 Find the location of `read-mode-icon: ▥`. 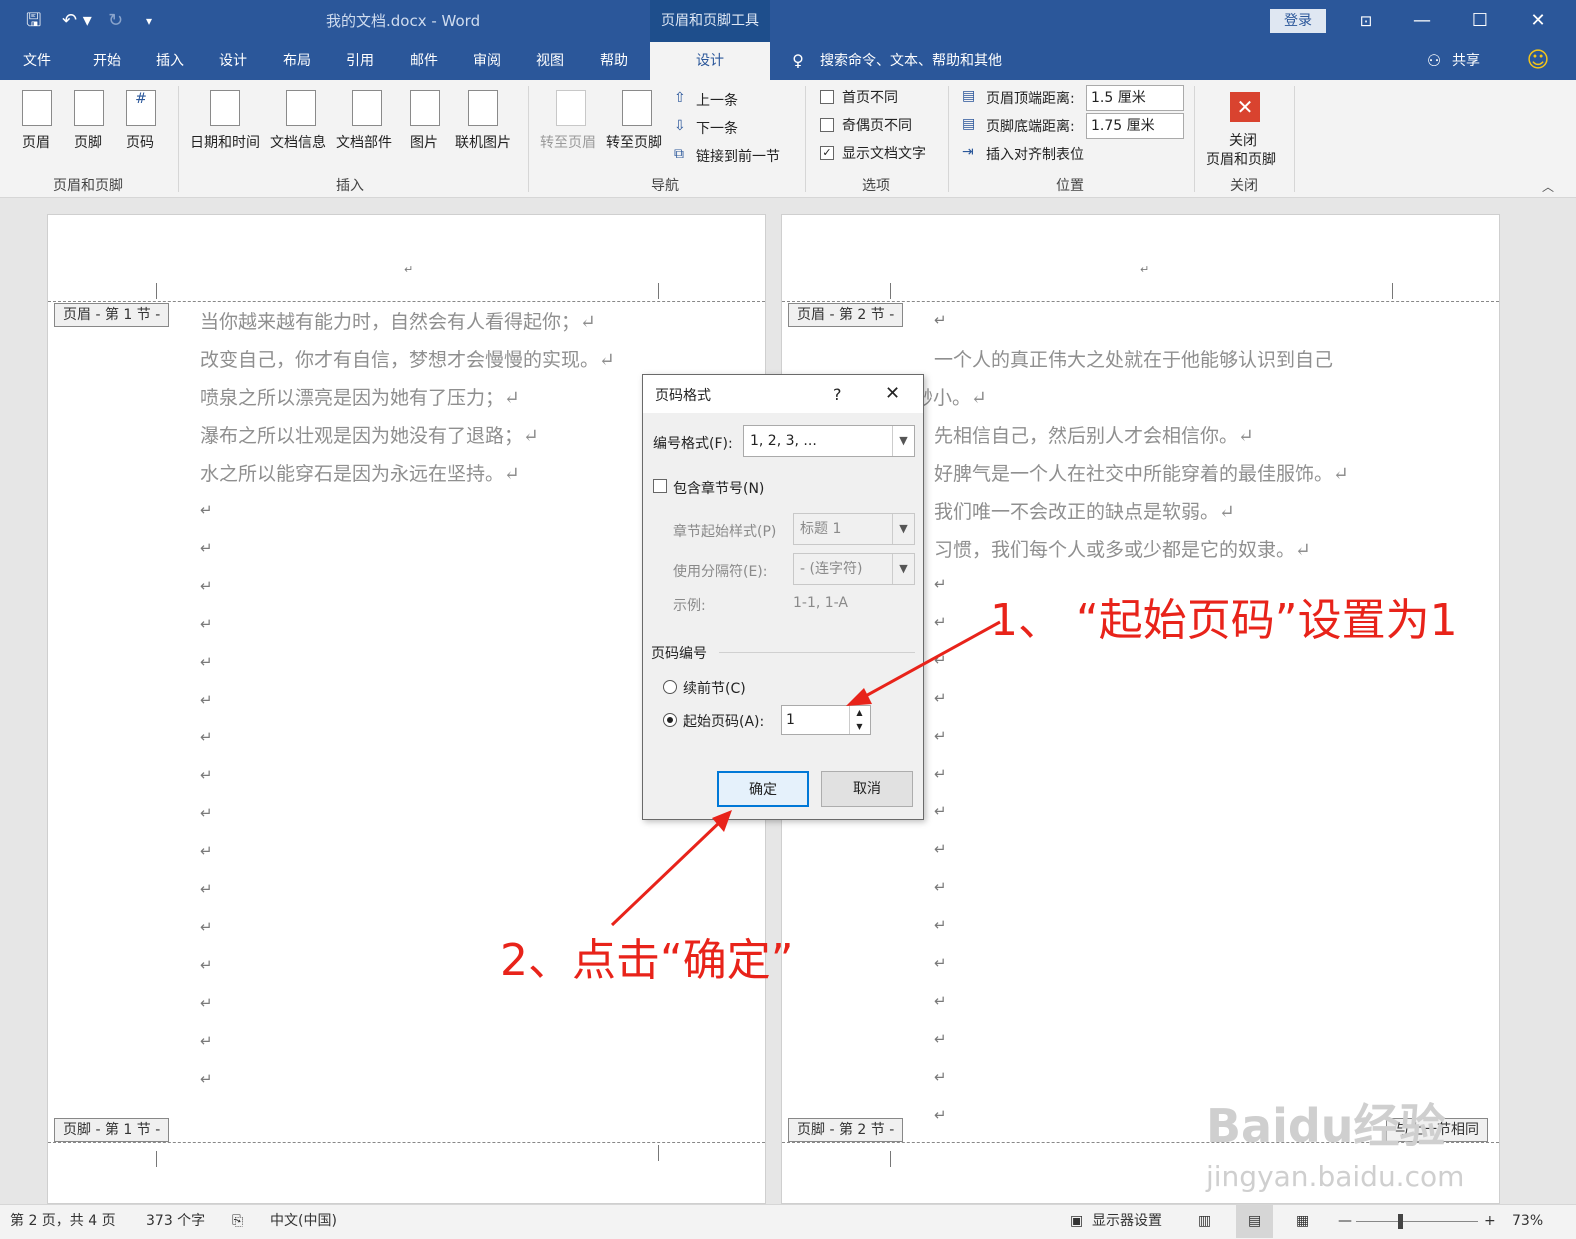

read-mode-icon: ▥ is located at coordinates (1204, 1221).